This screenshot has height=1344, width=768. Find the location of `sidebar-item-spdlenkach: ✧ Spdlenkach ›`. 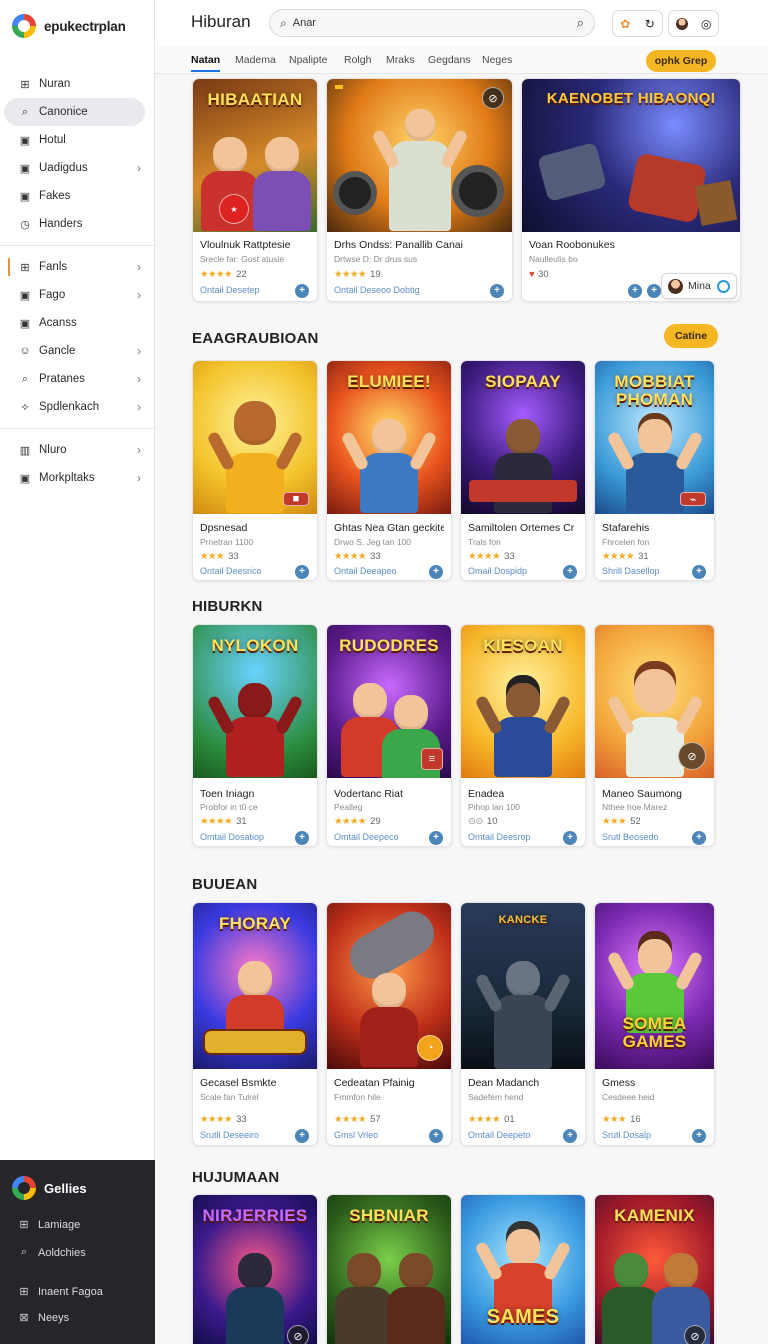

sidebar-item-spdlenkach: ✧ Spdlenkach › is located at coordinates (77, 407).